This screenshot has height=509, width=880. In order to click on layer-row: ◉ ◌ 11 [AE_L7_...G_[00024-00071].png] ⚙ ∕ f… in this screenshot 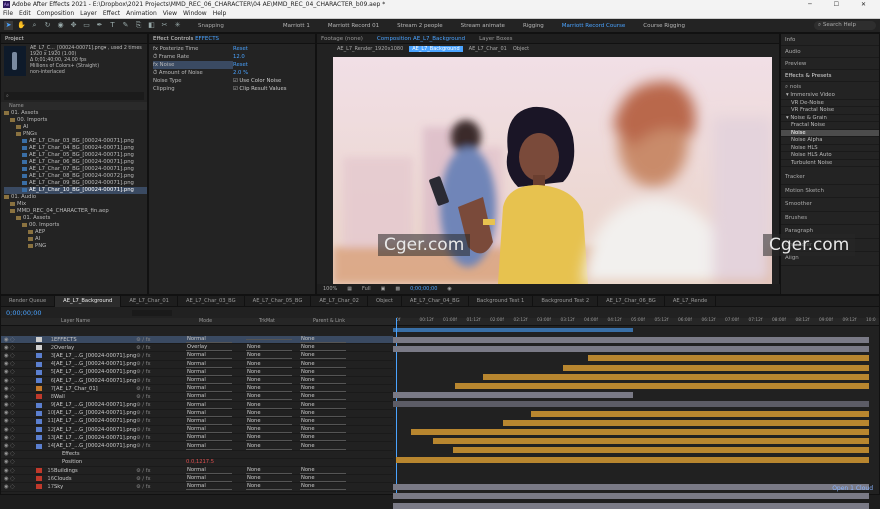, I will do `click(197, 422)`.